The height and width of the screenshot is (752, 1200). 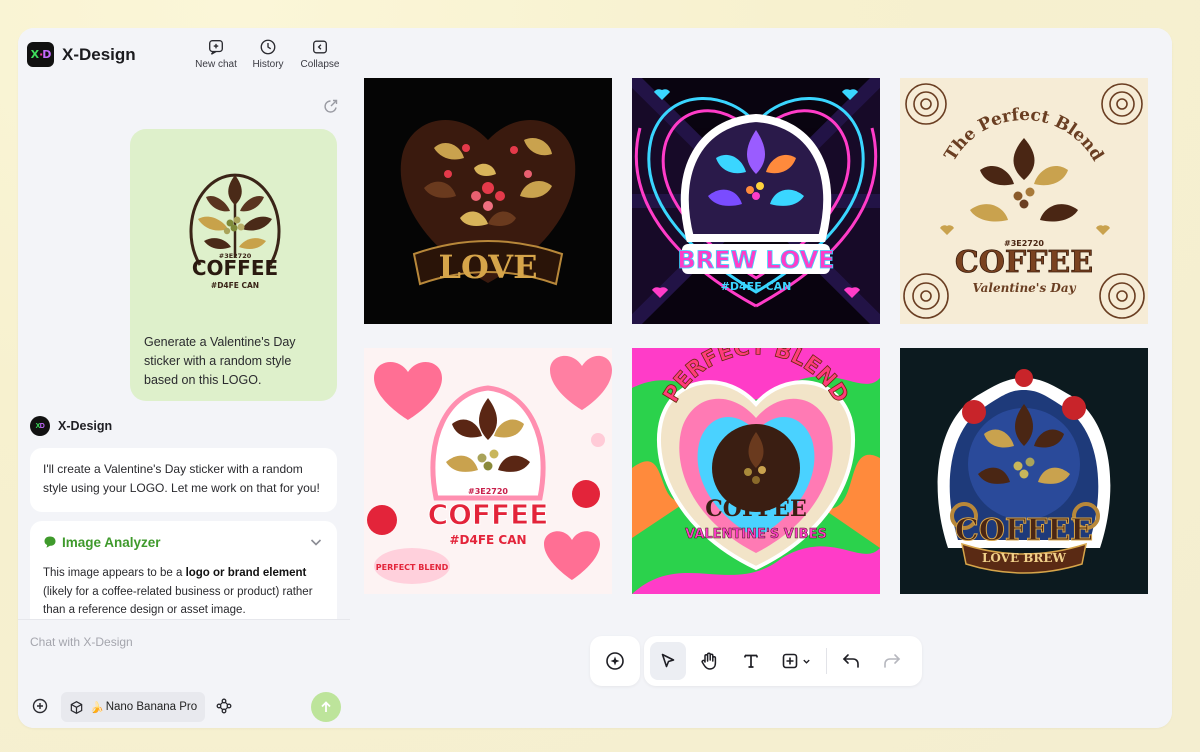 I want to click on redo-icon, so click(x=892, y=661).